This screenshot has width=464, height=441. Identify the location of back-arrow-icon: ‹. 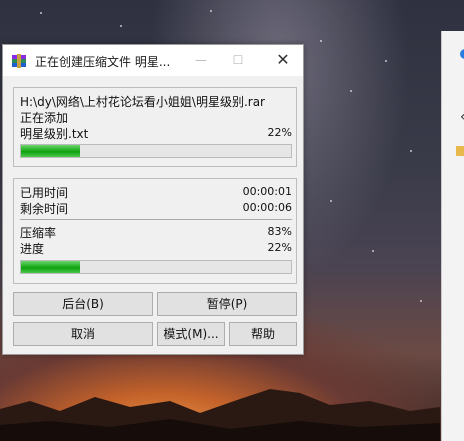
(462, 117).